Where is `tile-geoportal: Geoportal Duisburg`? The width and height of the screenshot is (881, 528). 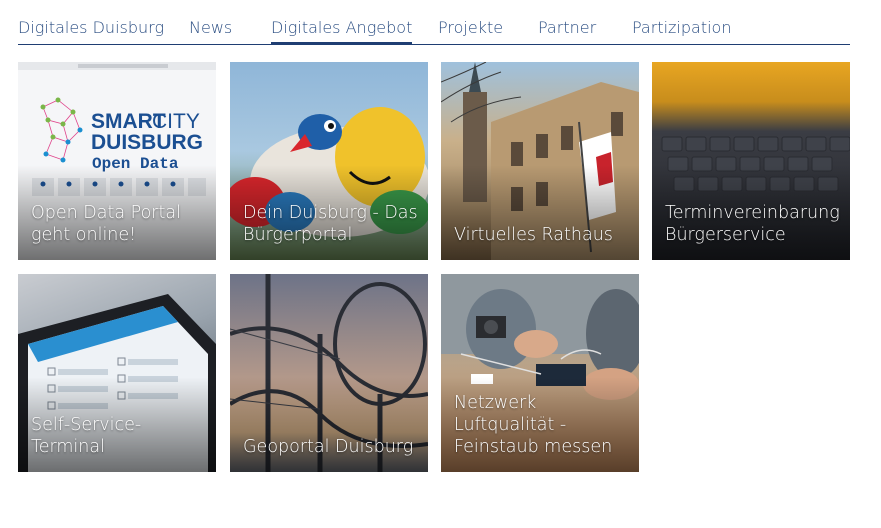 tile-geoportal: Geoportal Duisburg is located at coordinates (329, 373).